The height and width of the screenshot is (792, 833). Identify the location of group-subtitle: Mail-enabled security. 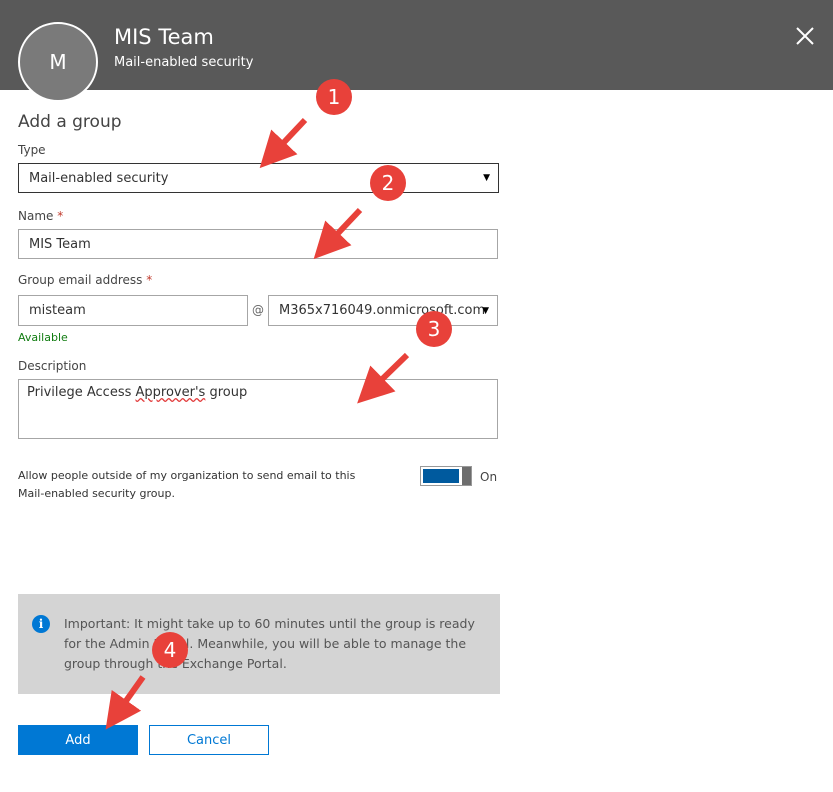
(184, 62).